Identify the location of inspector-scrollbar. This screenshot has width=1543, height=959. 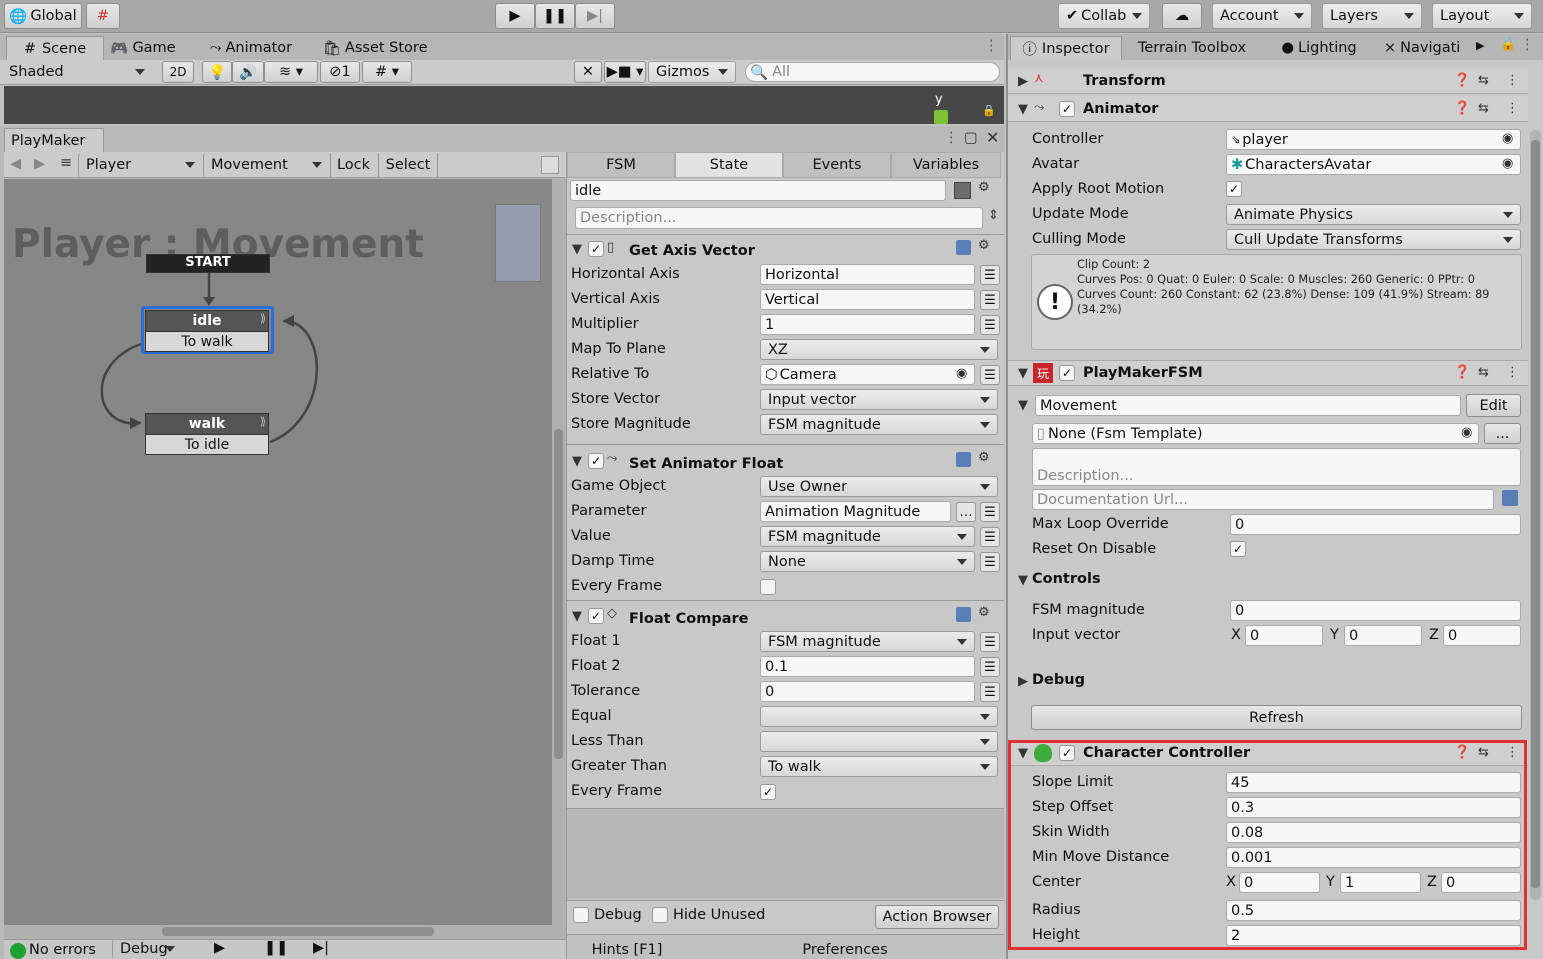
(1535, 515).